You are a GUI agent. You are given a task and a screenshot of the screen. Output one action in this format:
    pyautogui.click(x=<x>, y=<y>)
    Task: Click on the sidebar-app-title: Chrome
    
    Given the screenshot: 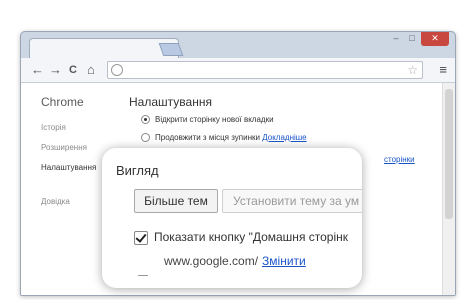 What is the action you would take?
    pyautogui.click(x=62, y=102)
    